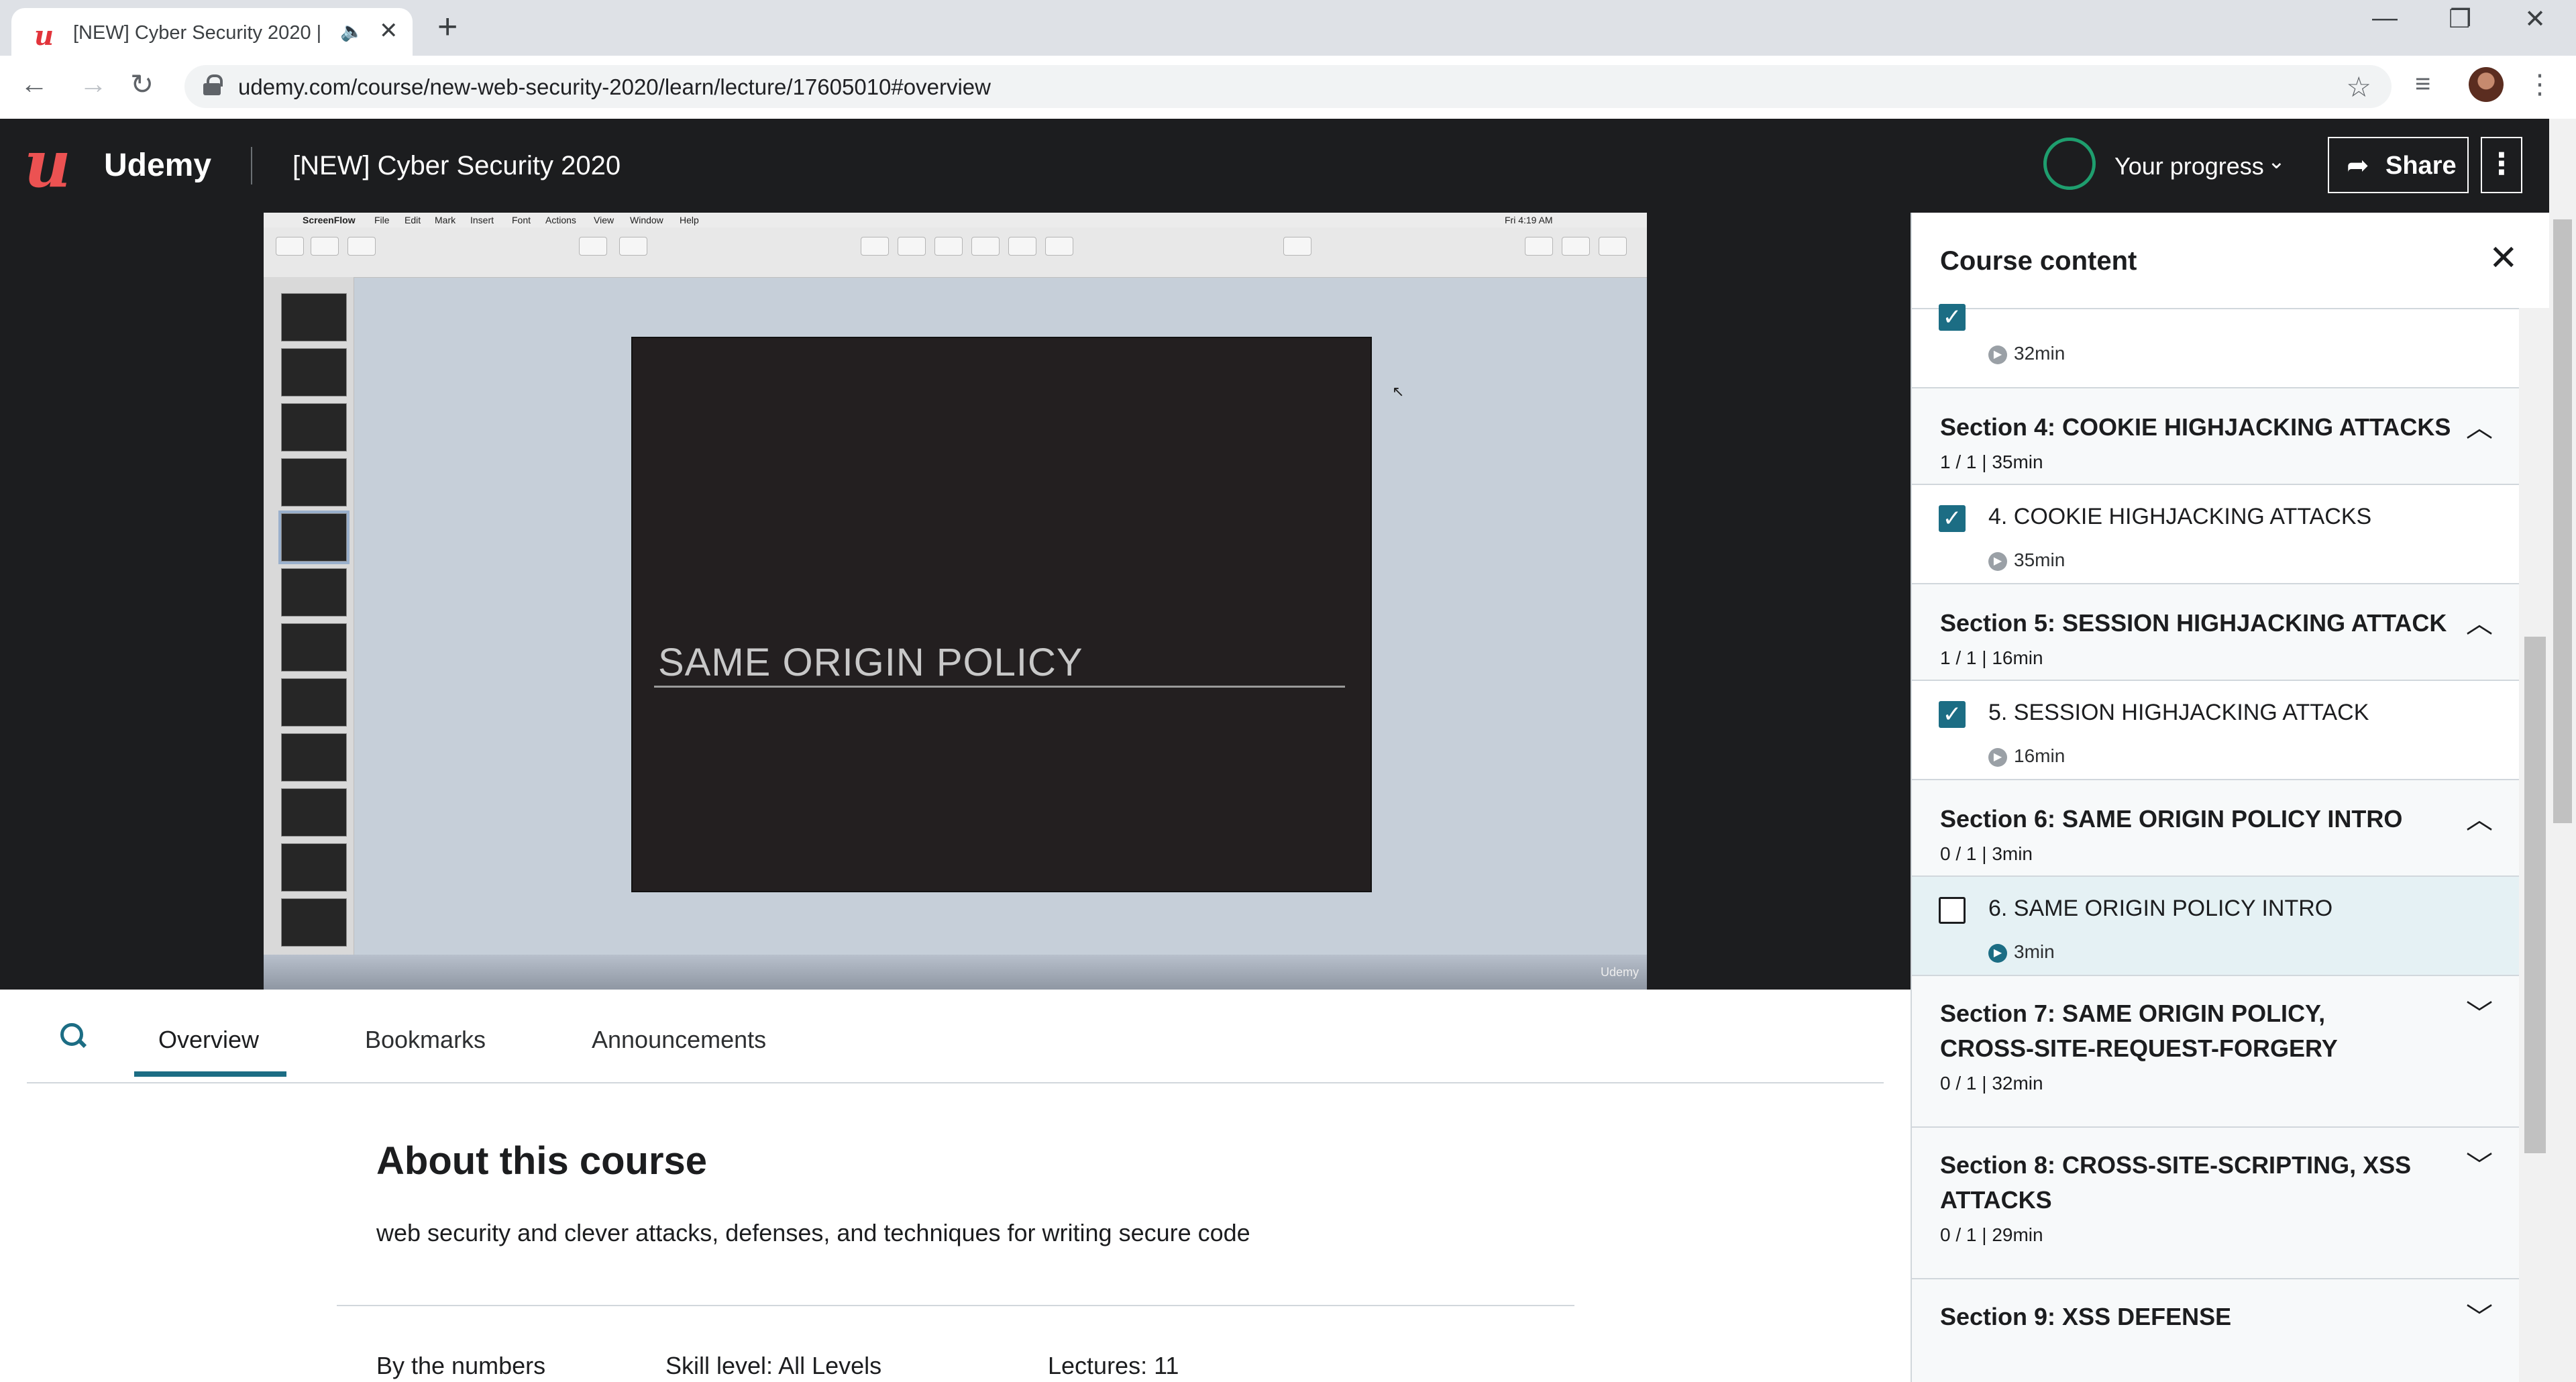 The image size is (2576, 1382). Describe the element at coordinates (445, 220) in the screenshot. I see `menubar-item: Mark` at that location.